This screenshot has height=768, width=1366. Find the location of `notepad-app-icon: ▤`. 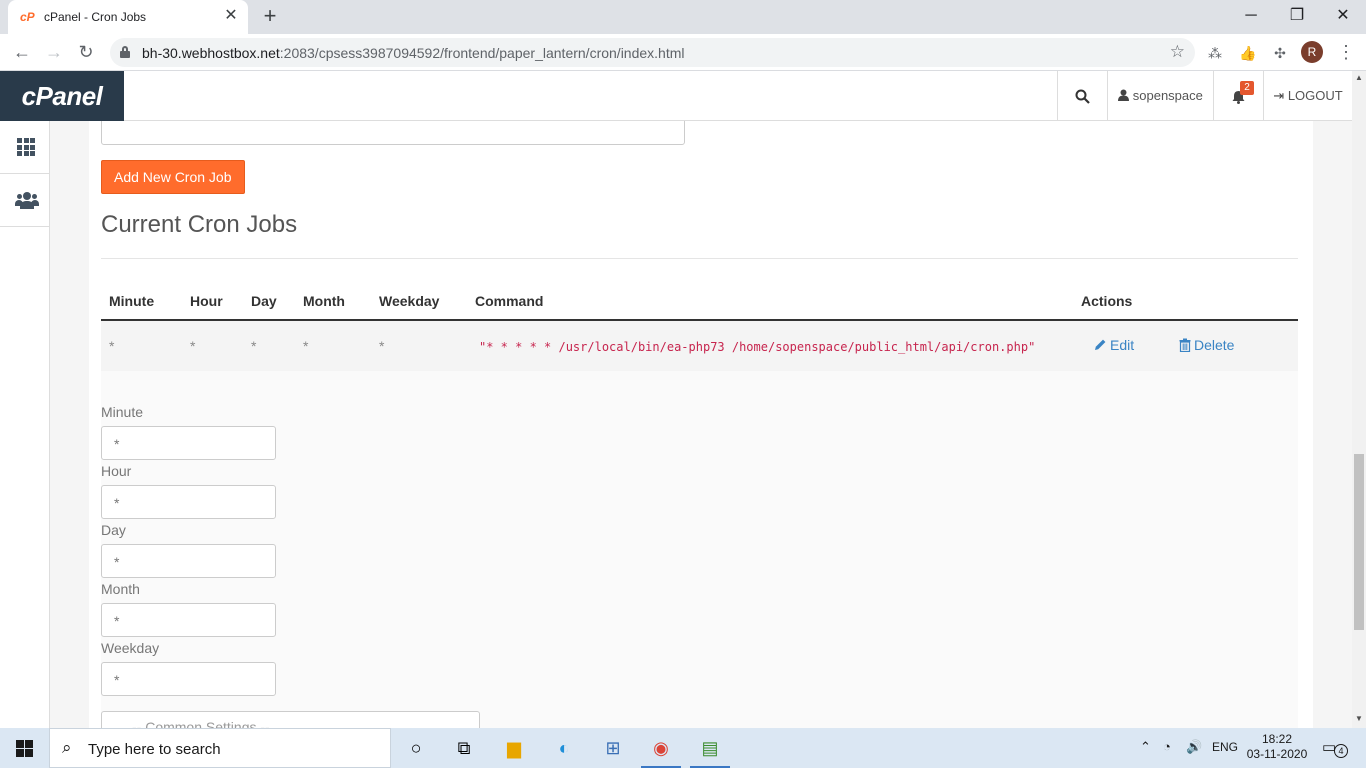

notepad-app-icon: ▤ is located at coordinates (710, 748).